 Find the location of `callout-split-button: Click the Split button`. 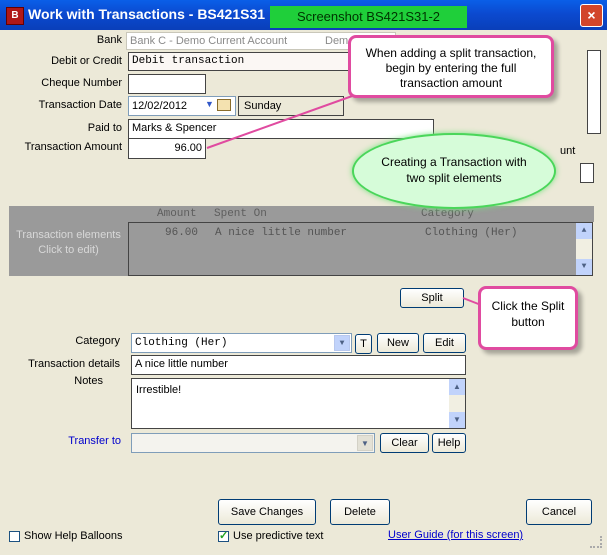

callout-split-button: Click the Split button is located at coordinates (528, 318).